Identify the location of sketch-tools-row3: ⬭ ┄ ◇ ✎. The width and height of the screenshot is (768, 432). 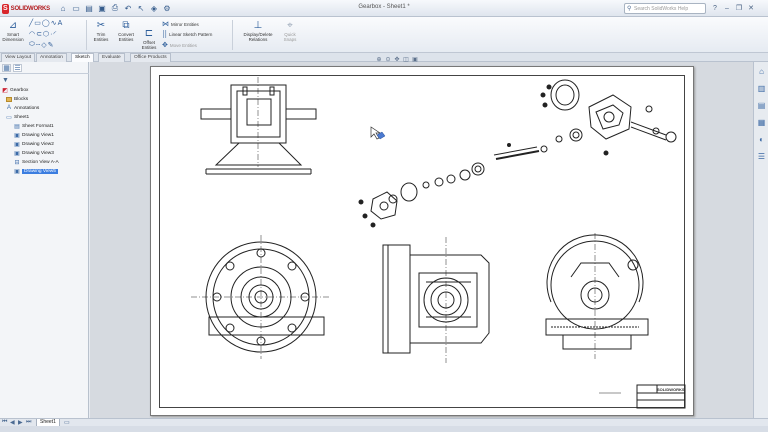
(41, 45).